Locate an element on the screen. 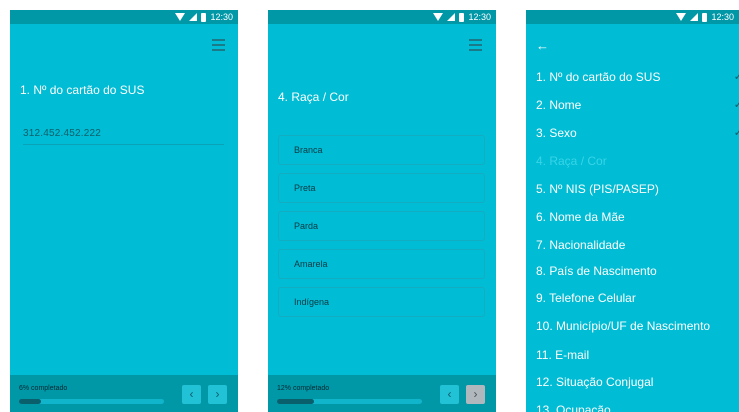 The image size is (739, 412). question-list-item: 4. Raça / Cor is located at coordinates (637, 161).